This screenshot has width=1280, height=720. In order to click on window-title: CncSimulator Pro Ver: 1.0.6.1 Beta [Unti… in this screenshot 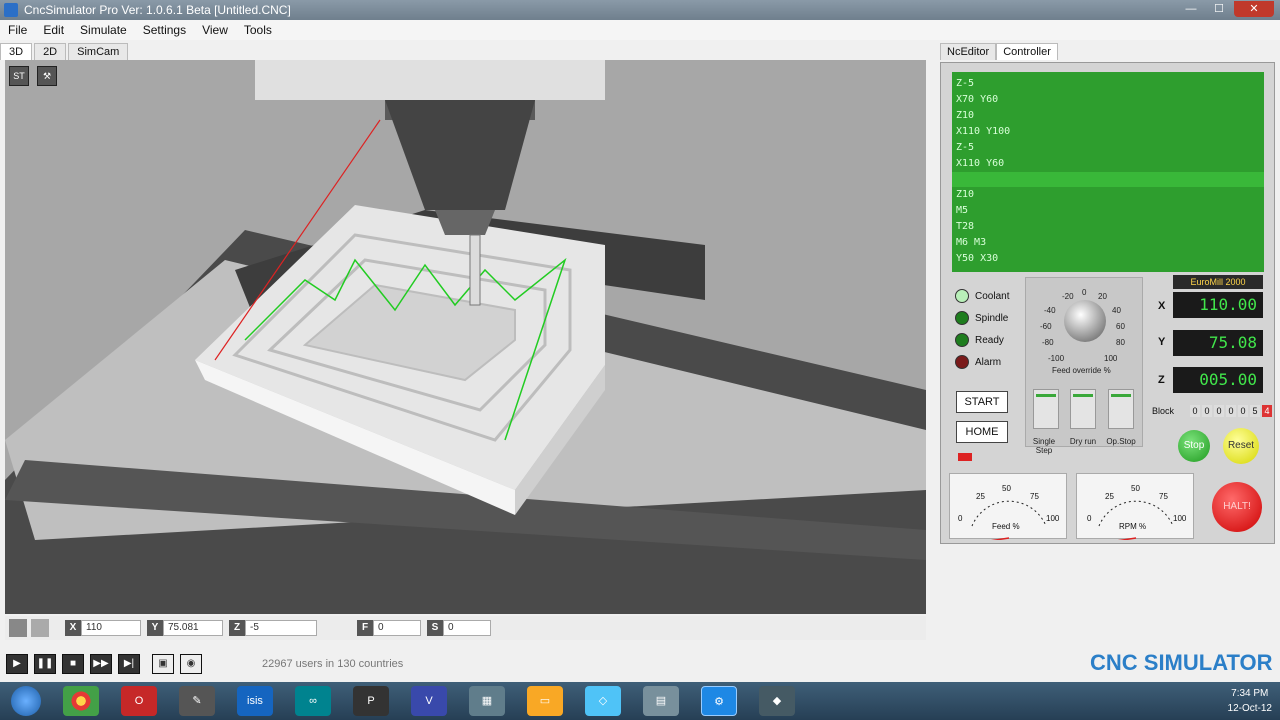, I will do `click(157, 10)`.